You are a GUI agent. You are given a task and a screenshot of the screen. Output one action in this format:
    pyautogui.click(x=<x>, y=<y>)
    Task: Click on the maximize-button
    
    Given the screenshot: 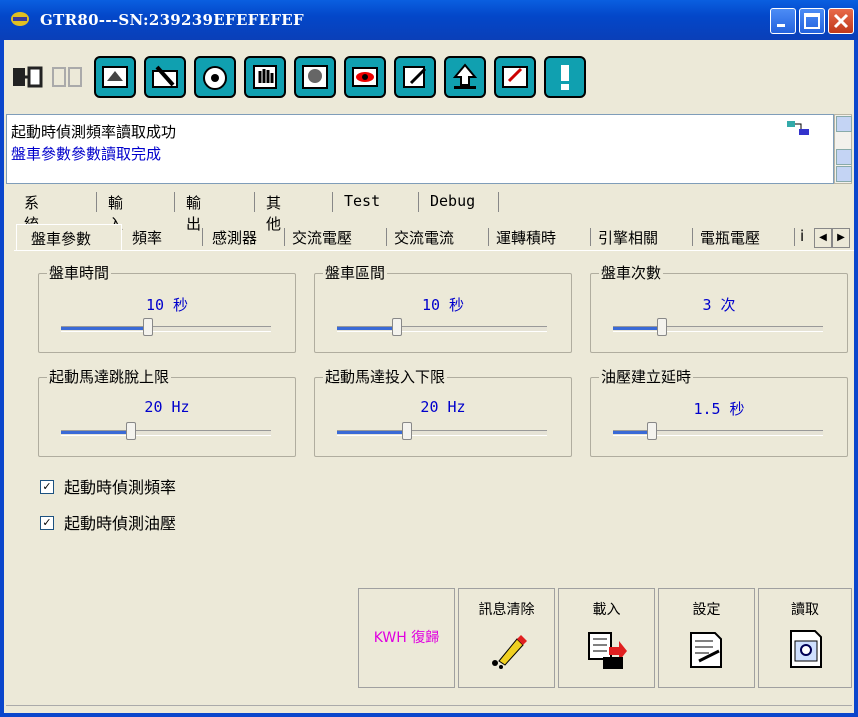 What is the action you would take?
    pyautogui.click(x=812, y=21)
    